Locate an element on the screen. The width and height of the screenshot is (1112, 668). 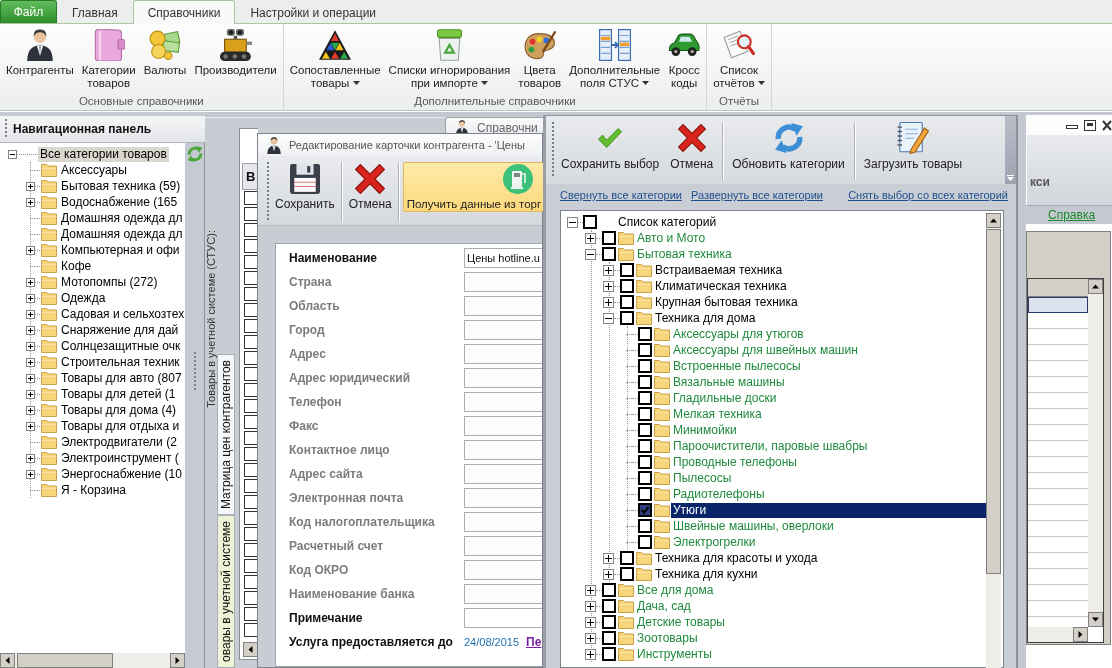
tree-item: Садовая и сельхозтех is located at coordinates (122, 314).